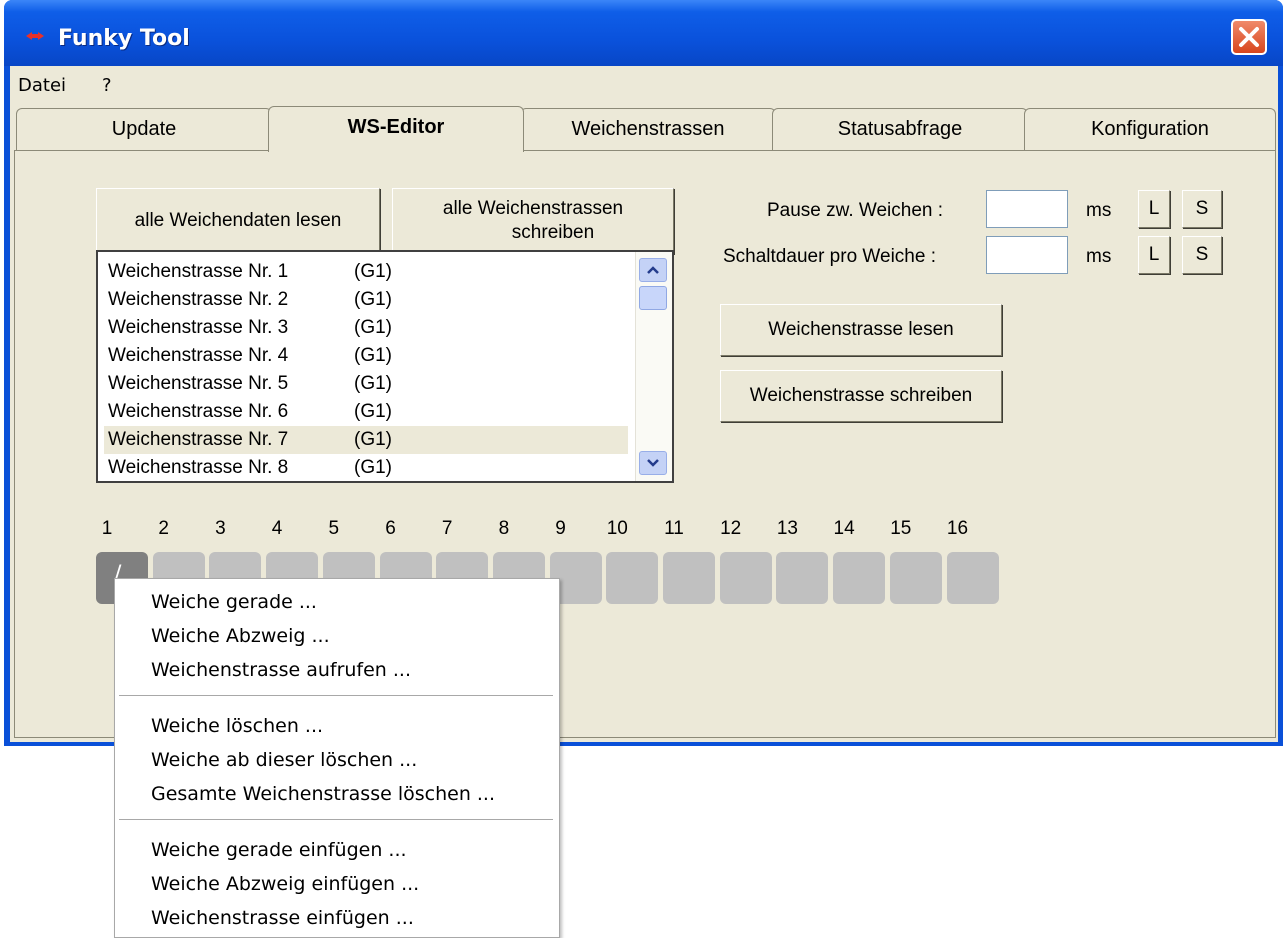 This screenshot has width=1285, height=938. What do you see at coordinates (124, 38) in the screenshot?
I see `window-title: Funky Tool` at bounding box center [124, 38].